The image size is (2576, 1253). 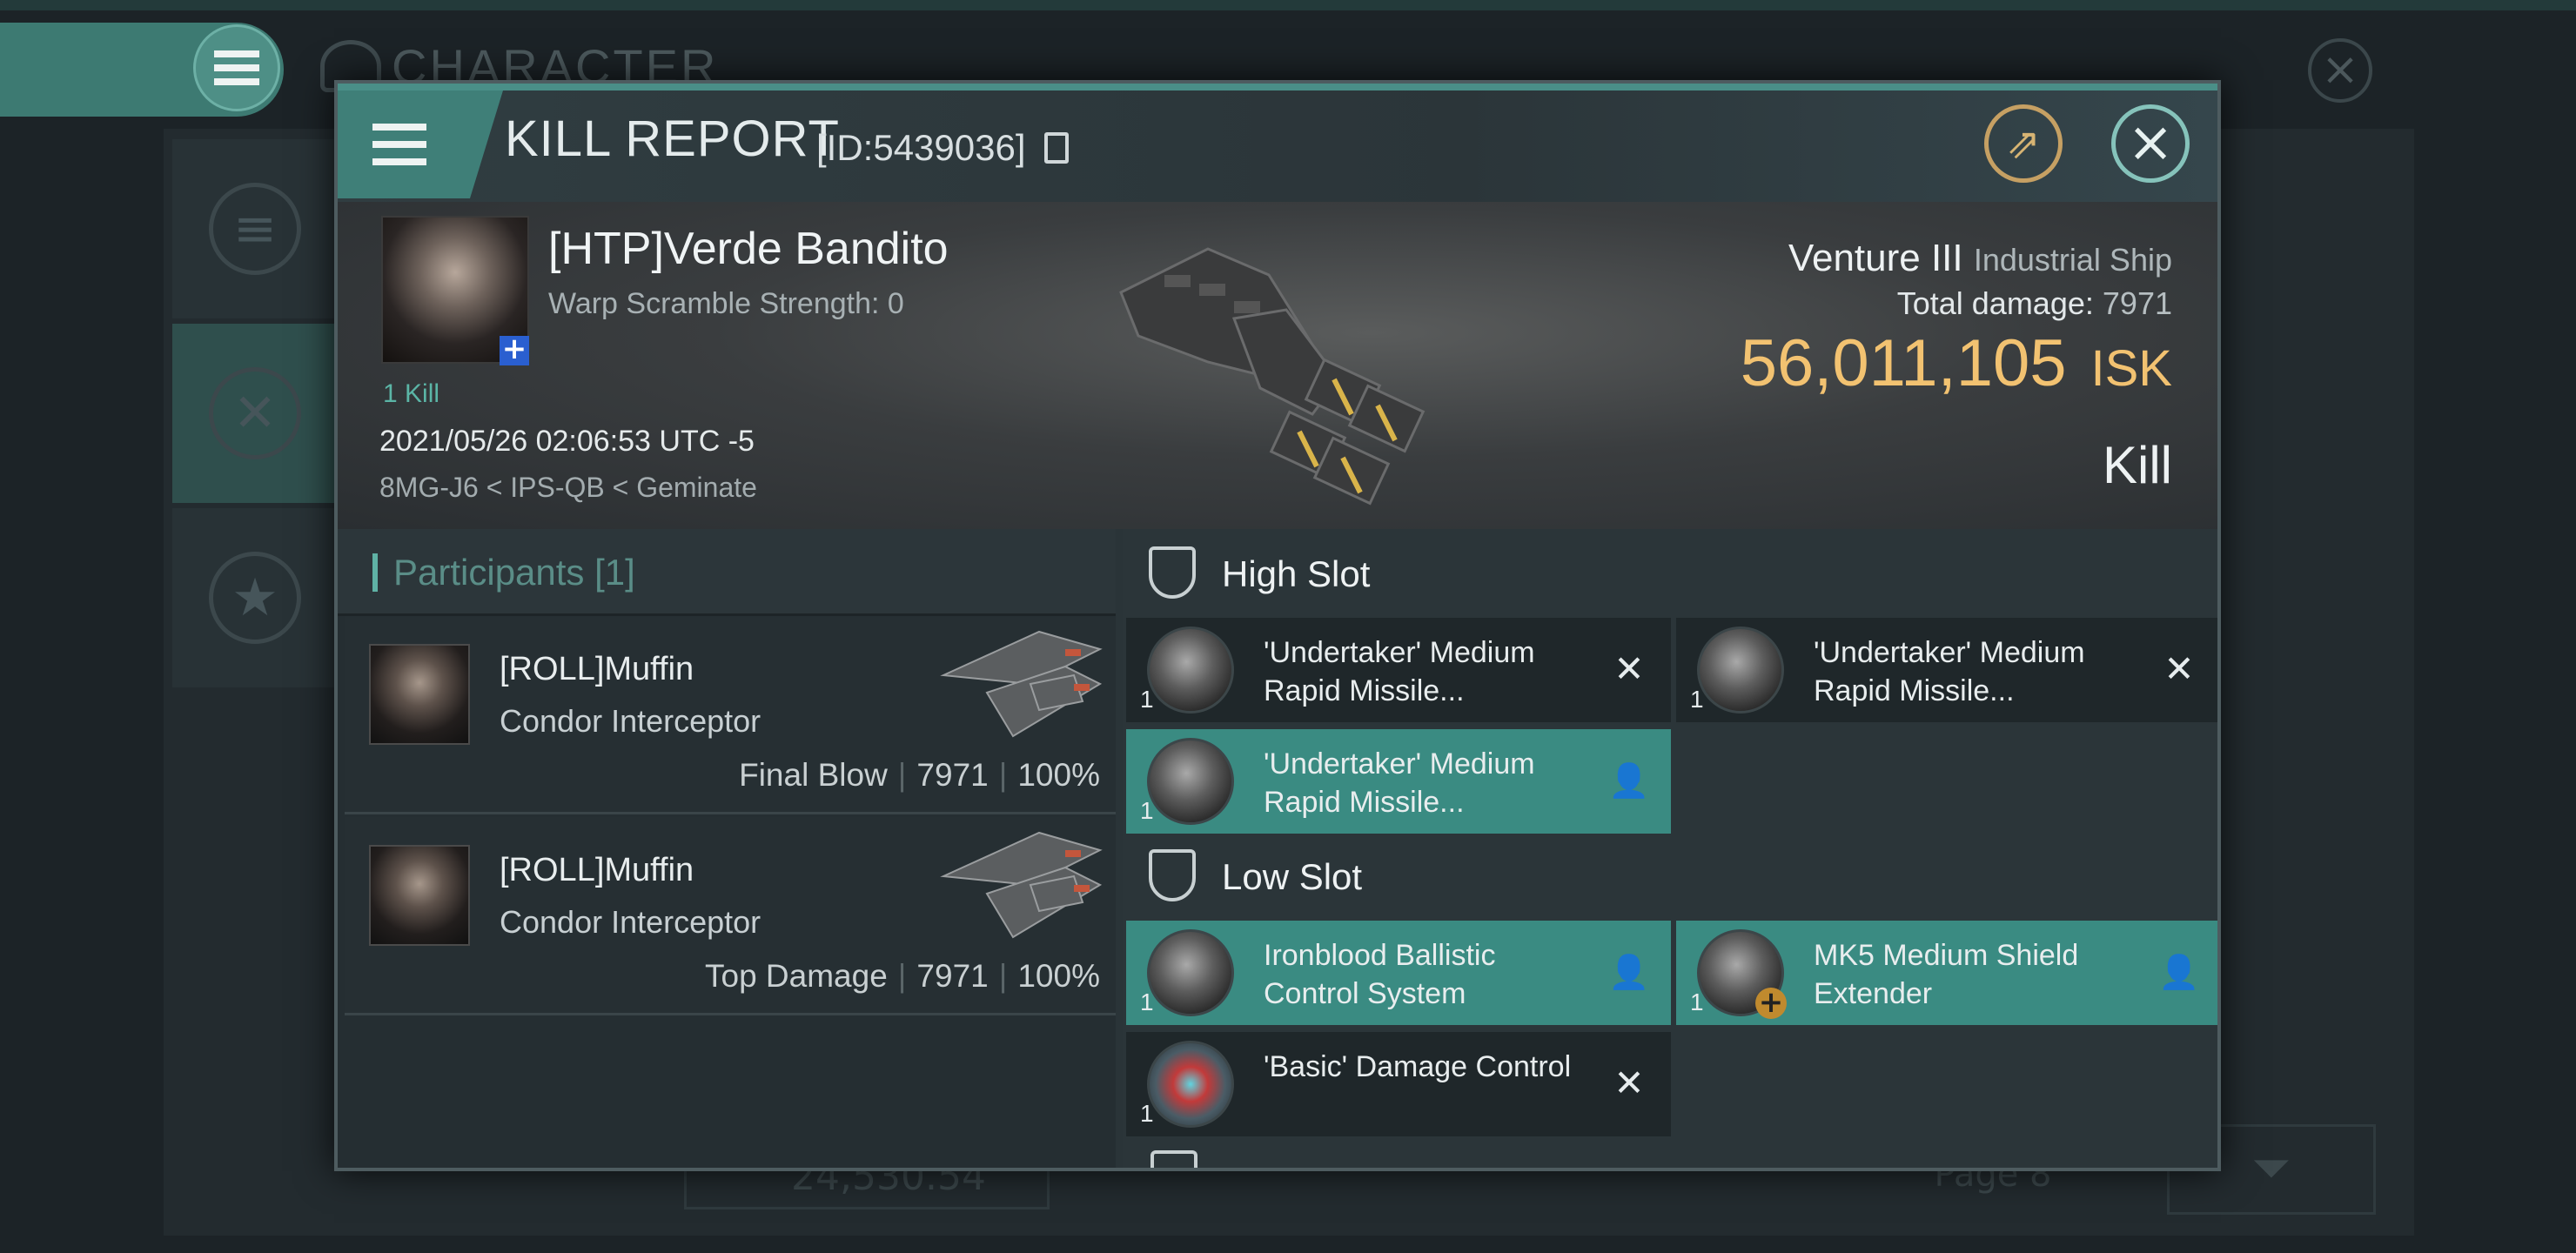 I want to click on isk-amount: 56,011,105, so click(x=1904, y=363).